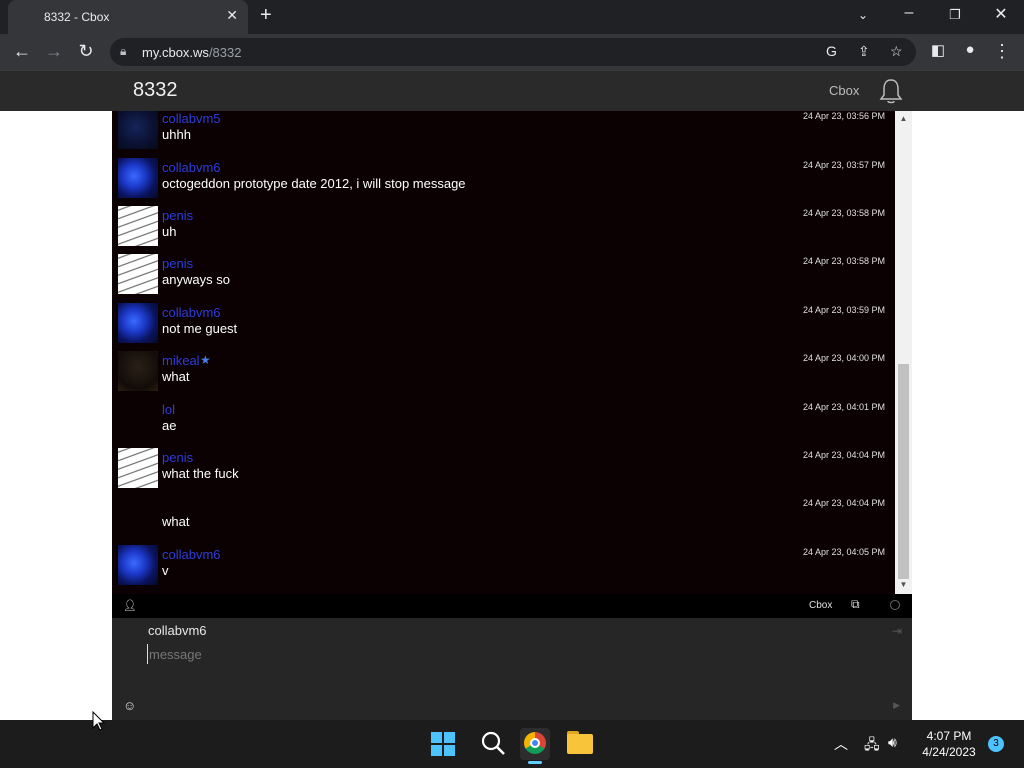  What do you see at coordinates (831, 51) in the screenshot?
I see `google-icon: G` at bounding box center [831, 51].